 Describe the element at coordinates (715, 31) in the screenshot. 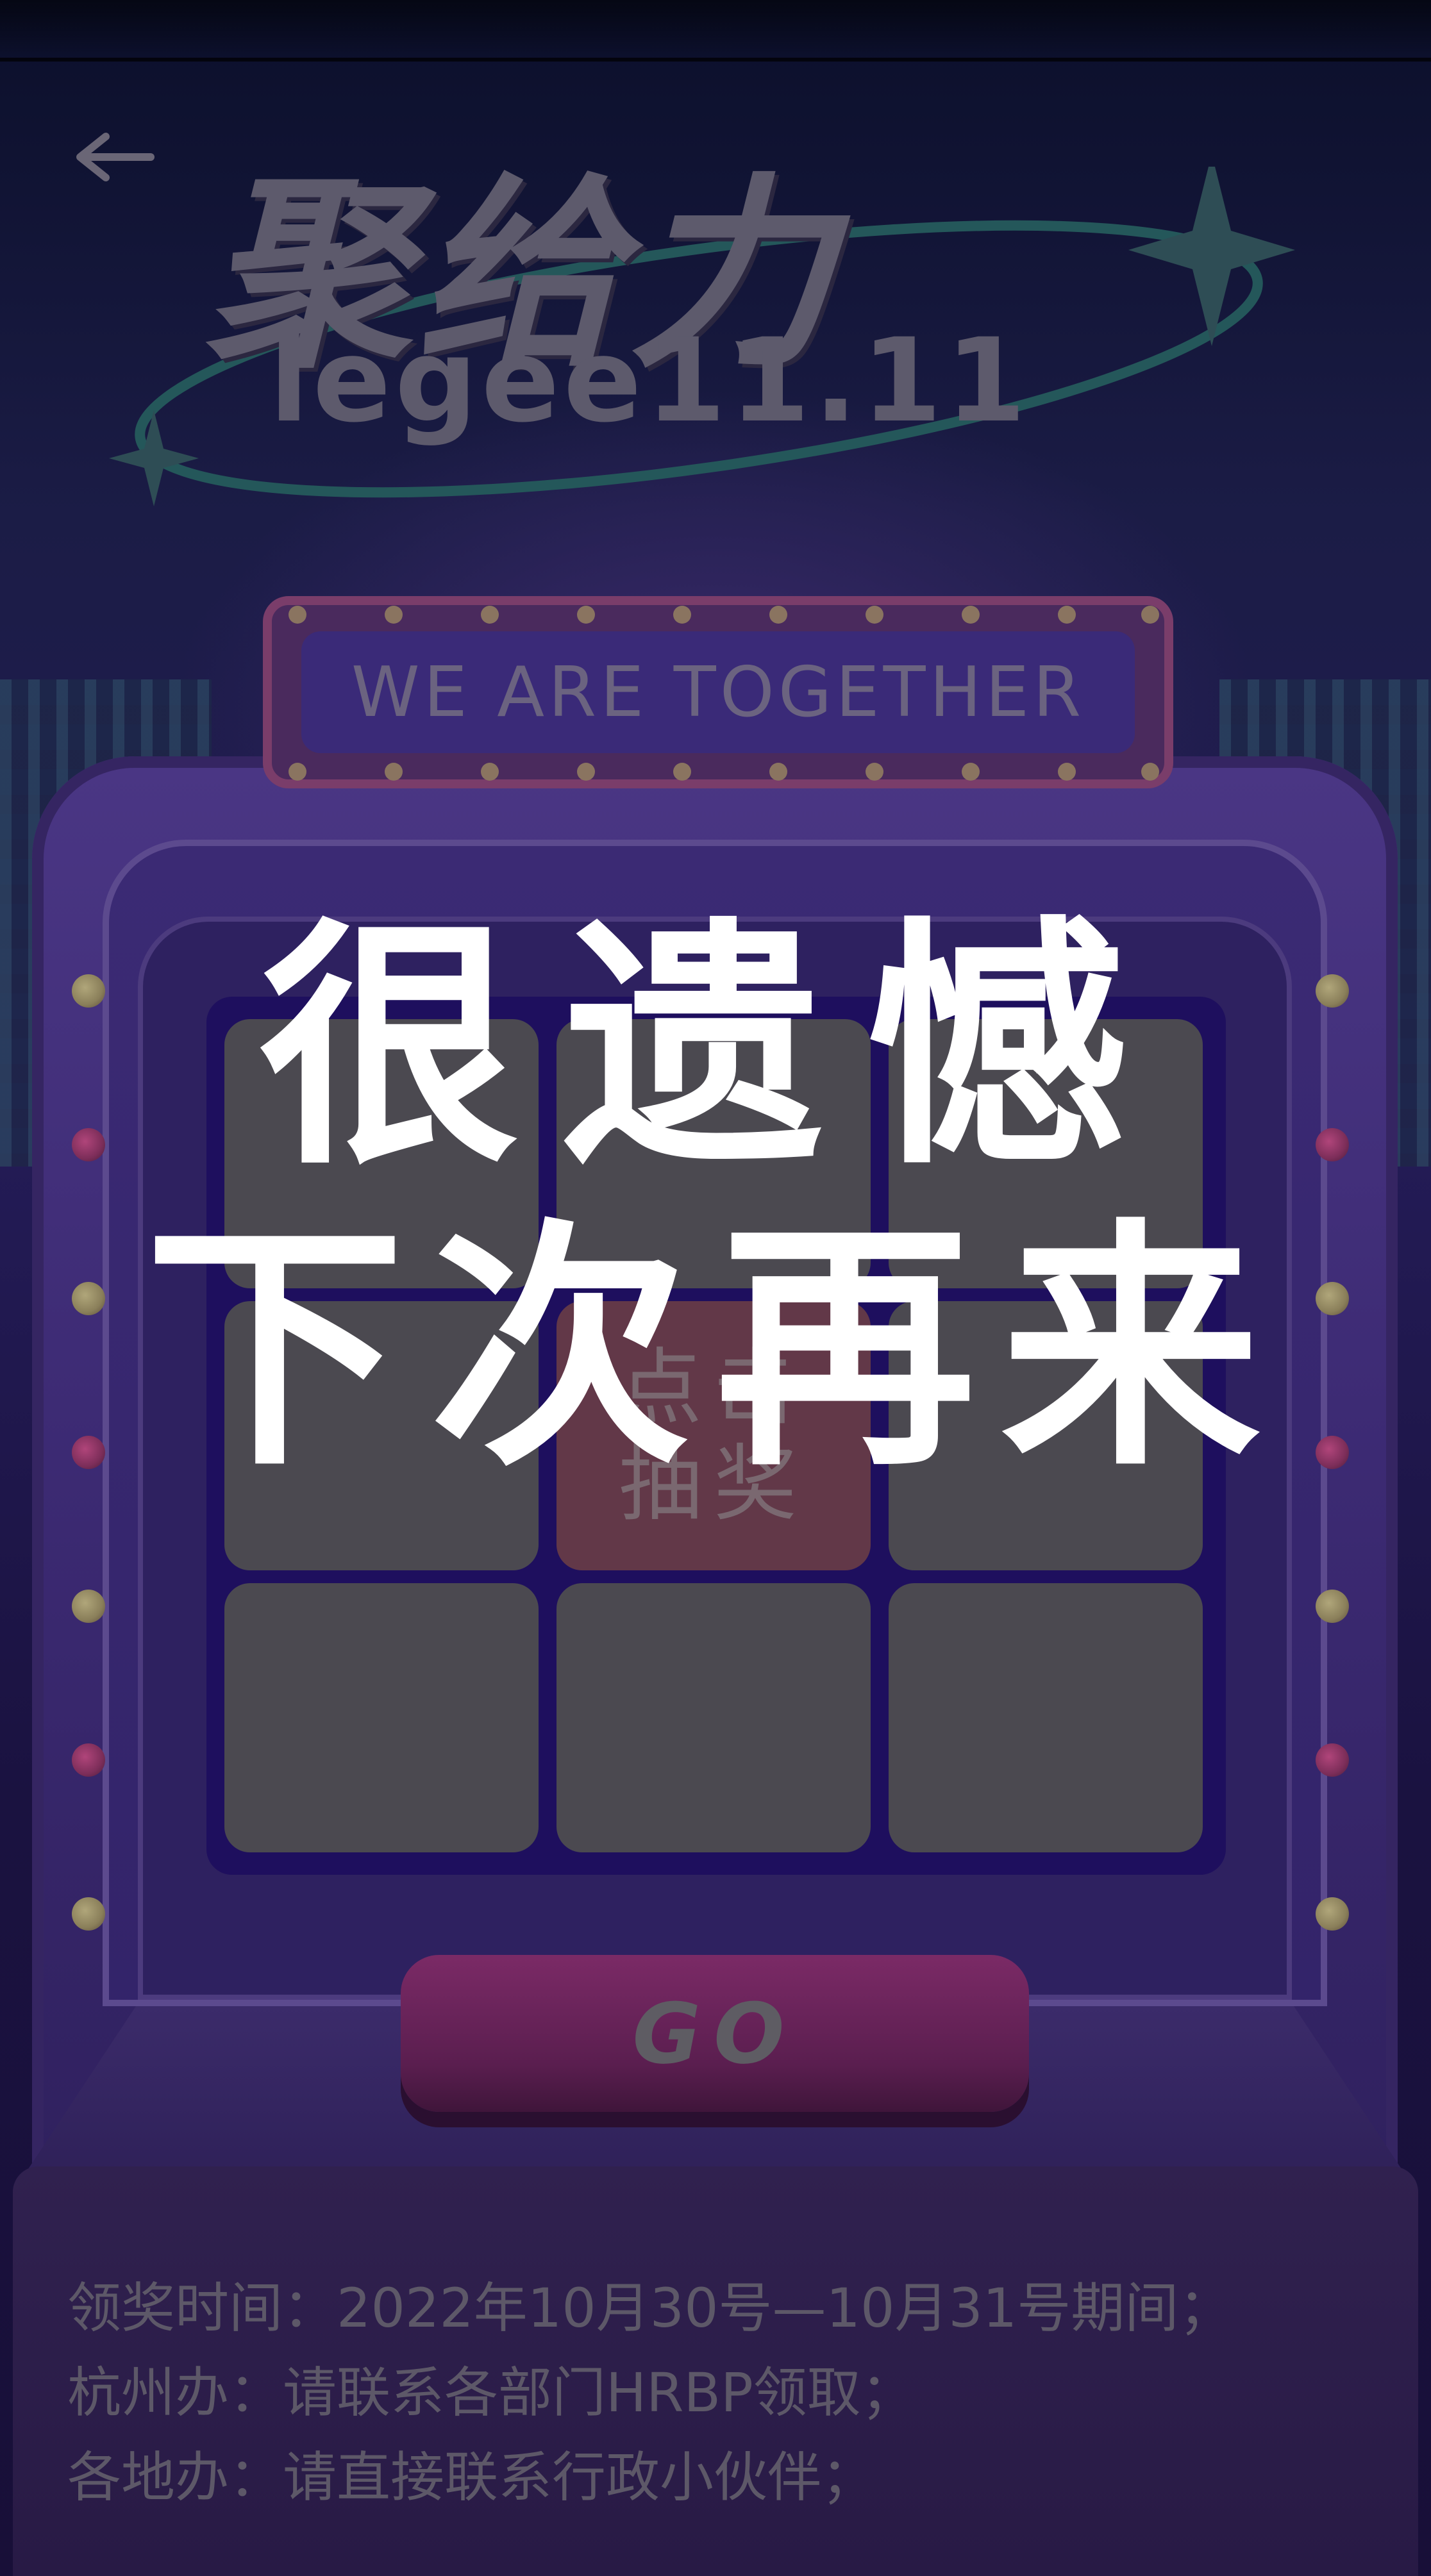

I see `top-bar` at that location.